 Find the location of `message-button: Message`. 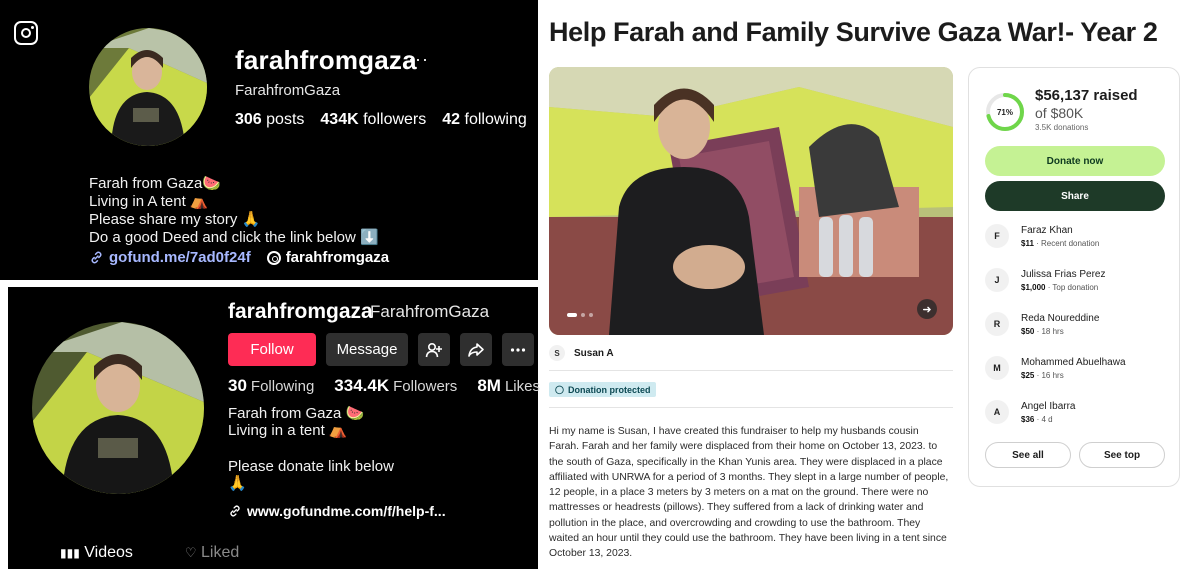

message-button: Message is located at coordinates (367, 349).